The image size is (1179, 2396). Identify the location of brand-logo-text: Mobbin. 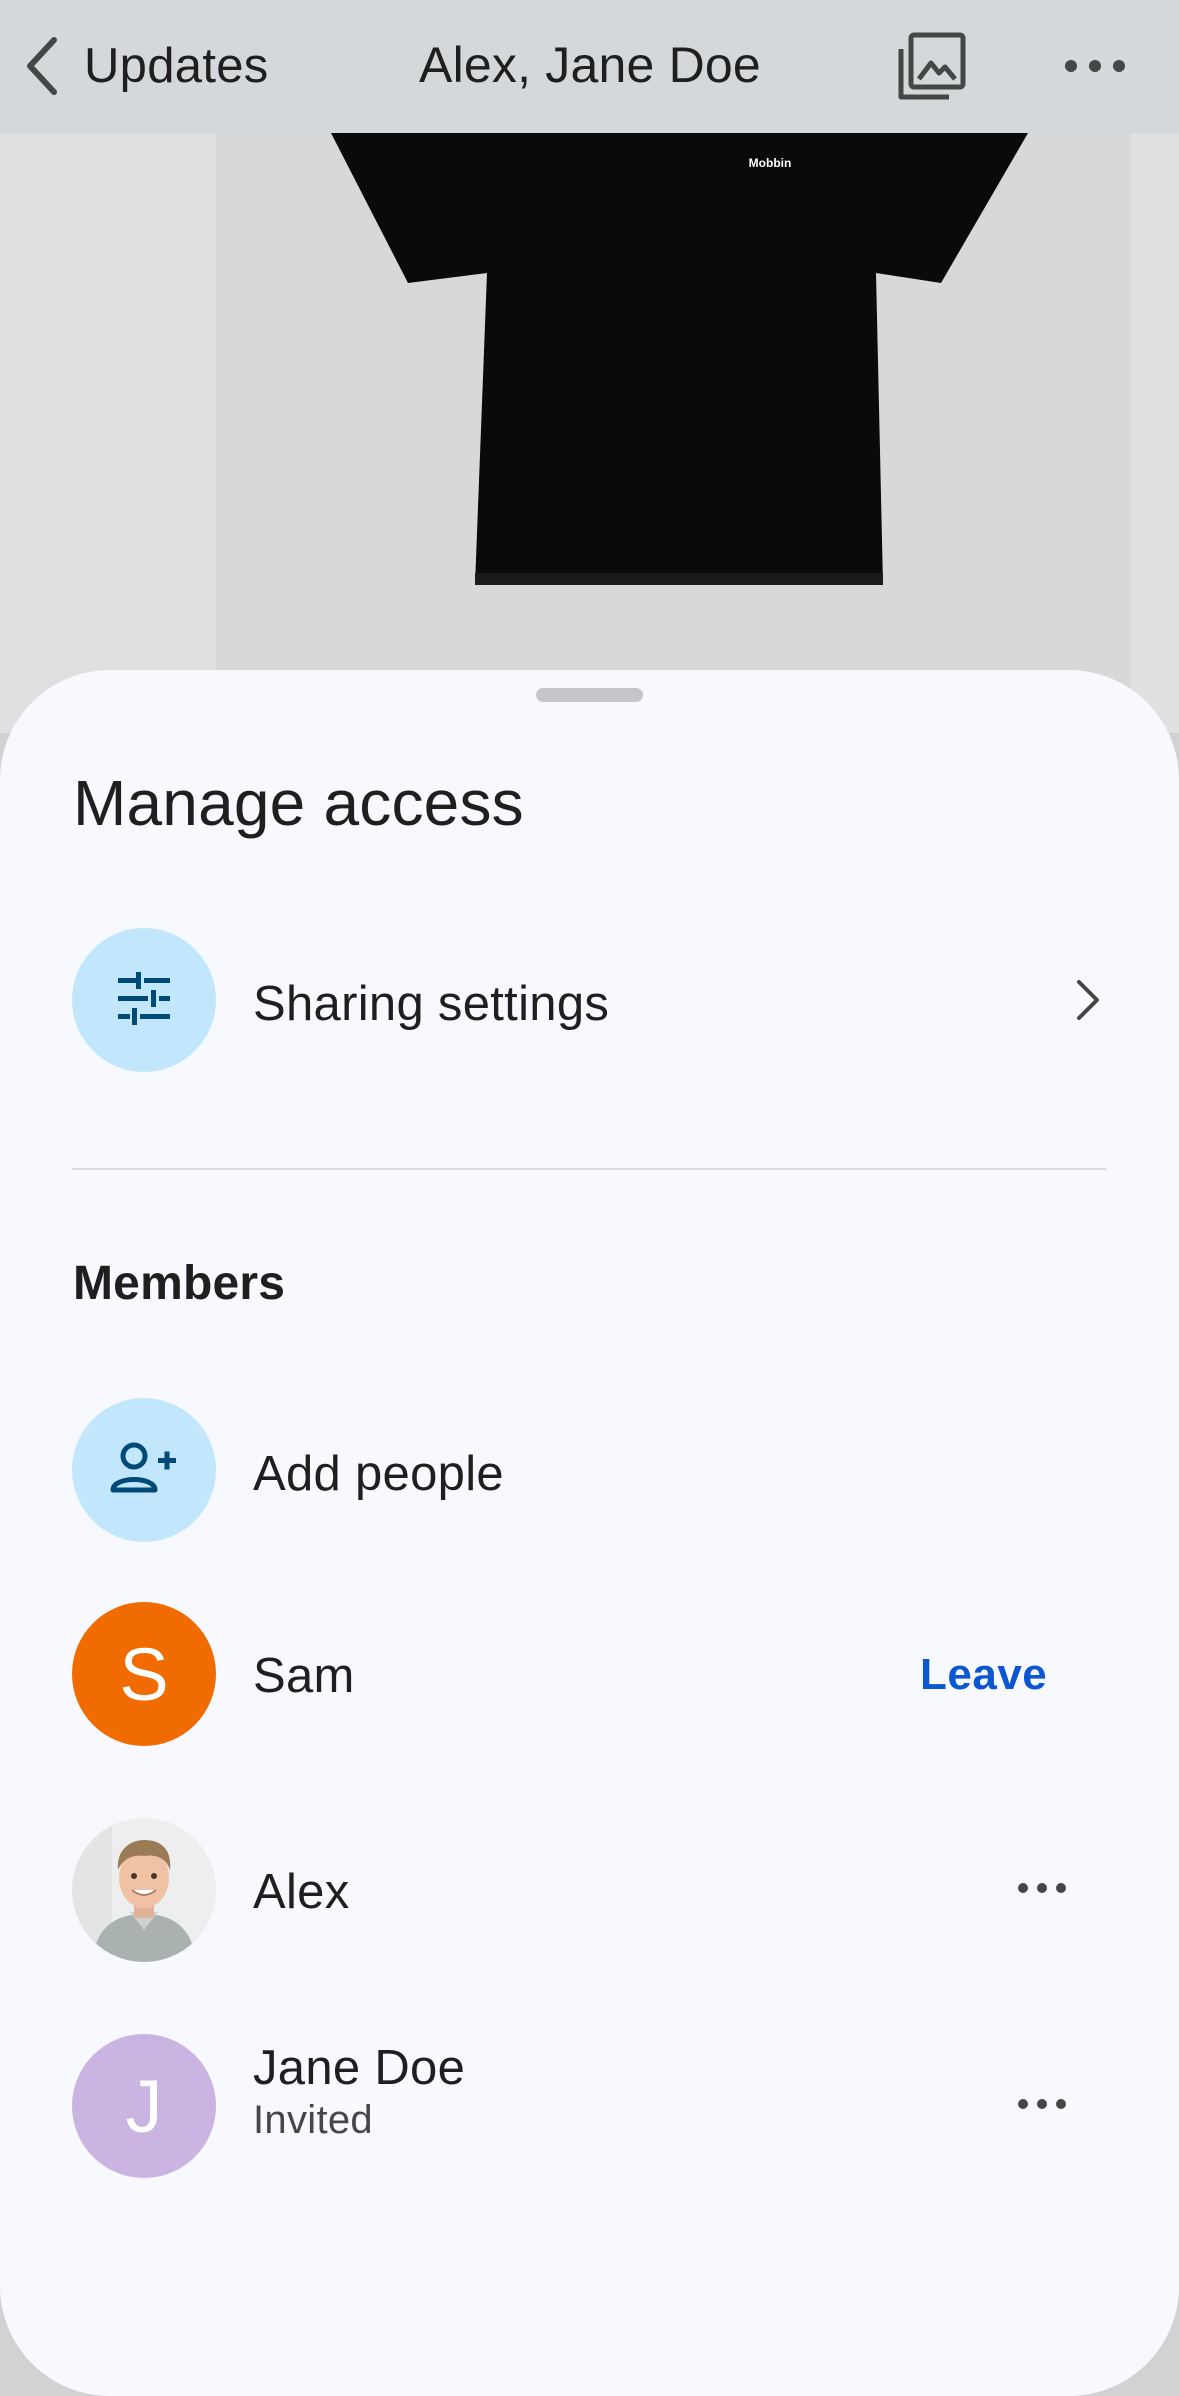
(770, 163).